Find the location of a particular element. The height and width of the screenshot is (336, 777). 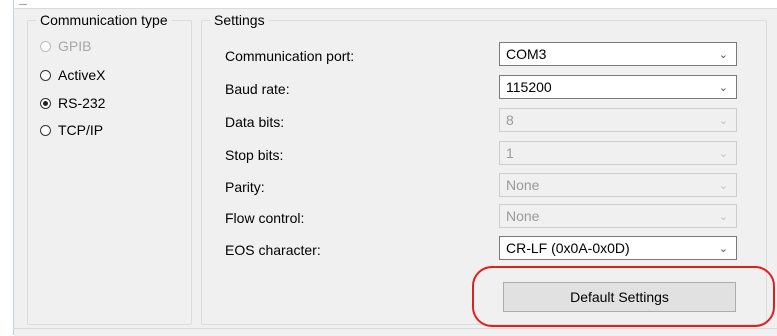

radio-checked-icon is located at coordinates (45, 103).